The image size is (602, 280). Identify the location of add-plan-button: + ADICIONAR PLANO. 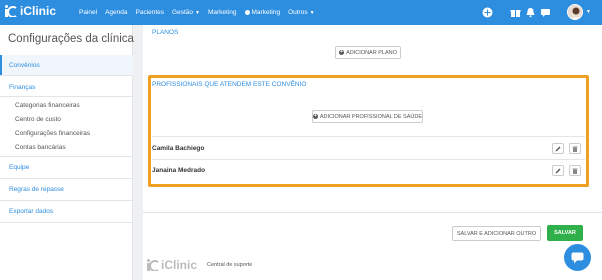
(368, 52).